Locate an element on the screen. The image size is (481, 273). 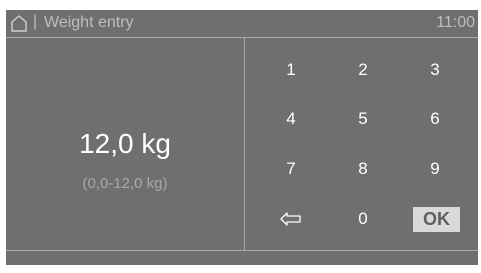
weight-value: 12,0 kg is located at coordinates (125, 143).